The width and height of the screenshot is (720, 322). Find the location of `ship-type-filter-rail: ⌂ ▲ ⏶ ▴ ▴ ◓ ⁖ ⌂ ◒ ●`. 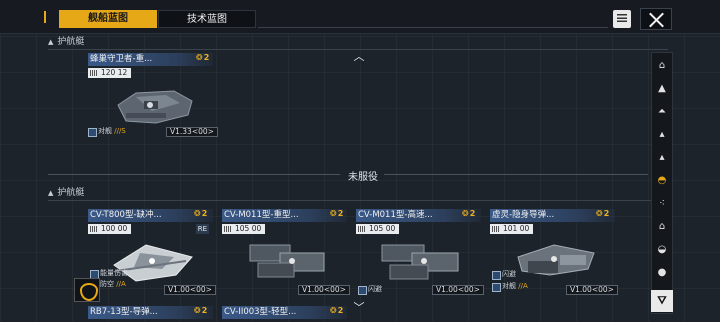

ship-type-filter-rail: ⌂ ▲ ⏶ ▴ ▴ ◓ ⁖ ⌂ ◒ ● is located at coordinates (662, 183).